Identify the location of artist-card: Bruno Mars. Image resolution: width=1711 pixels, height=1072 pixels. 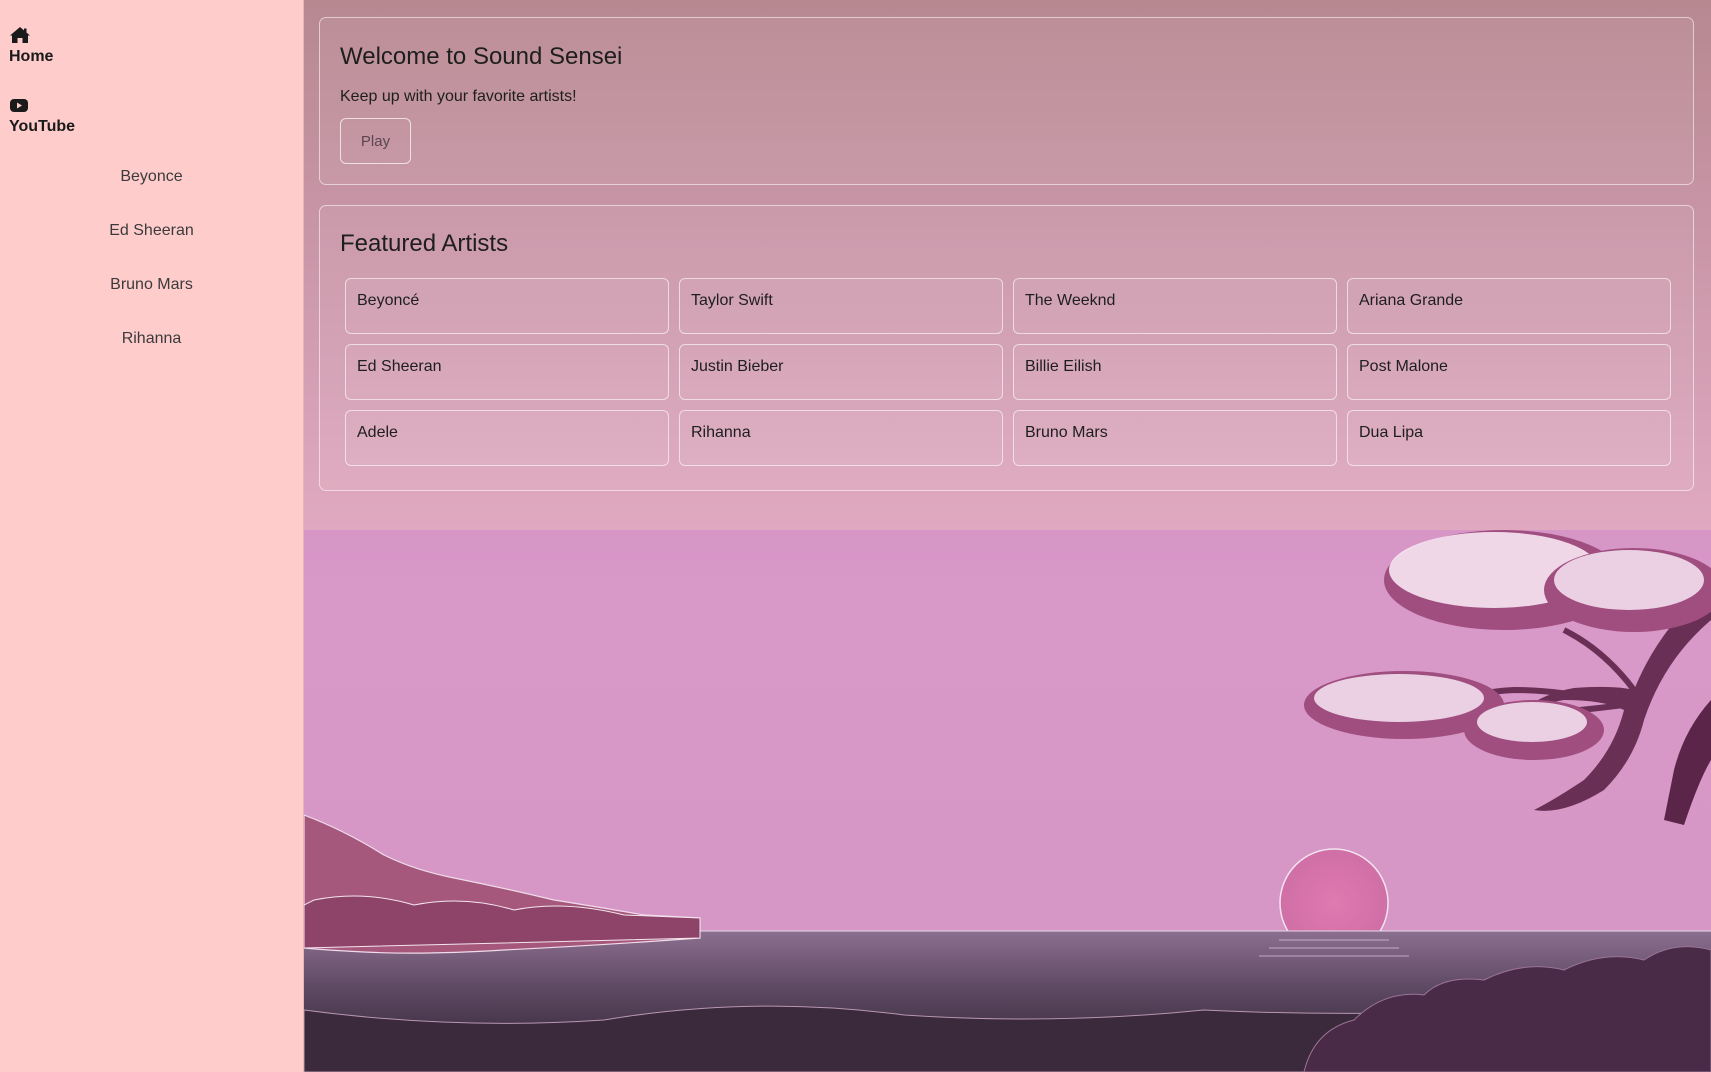
(1175, 438).